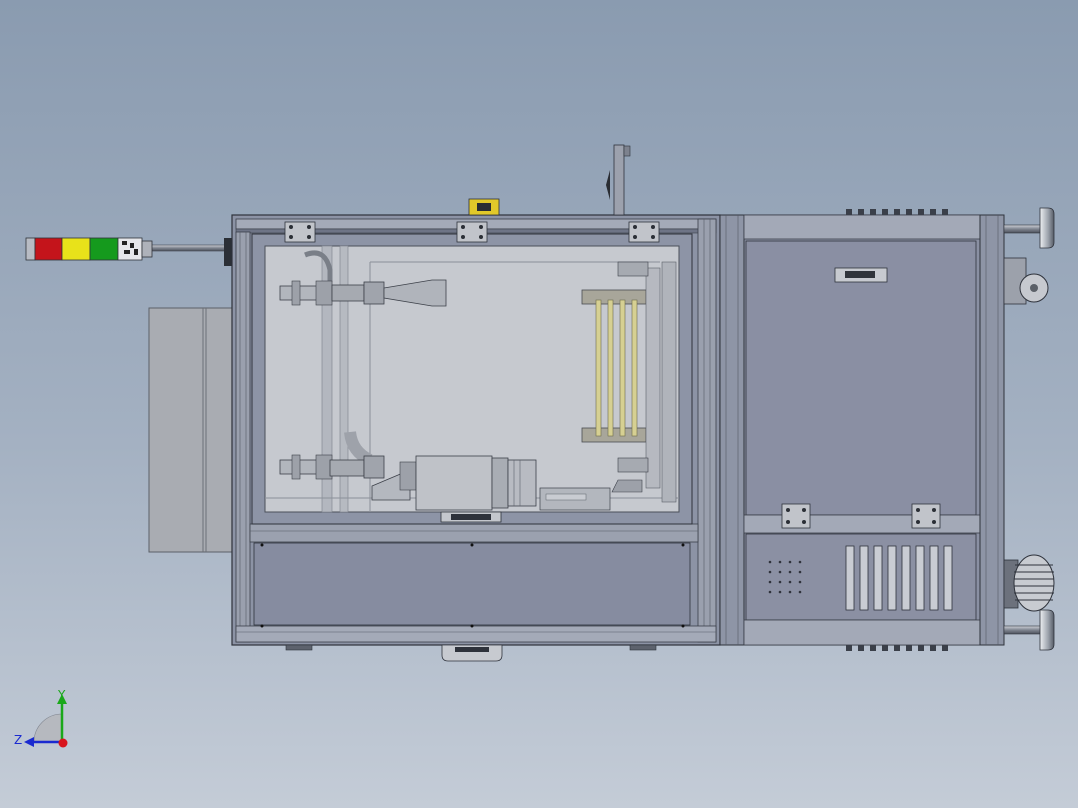 This screenshot has height=808, width=1078. I want to click on top-fixtures, so click(549, 180).